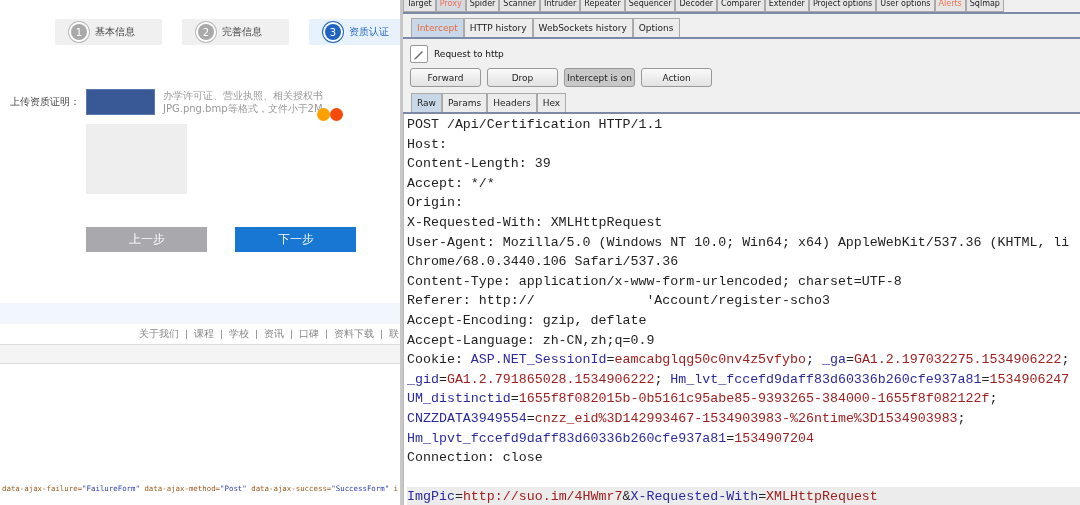  I want to click on footer-link: 资讯, so click(274, 334).